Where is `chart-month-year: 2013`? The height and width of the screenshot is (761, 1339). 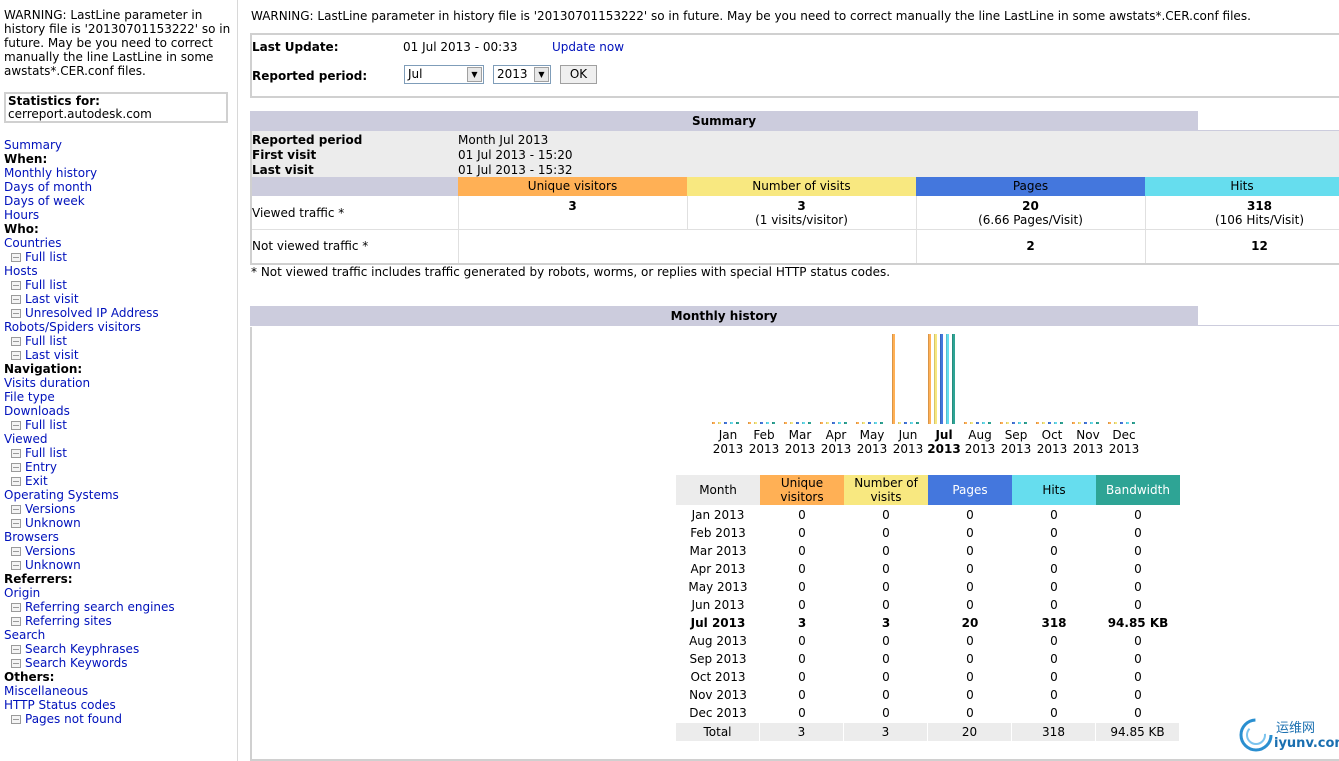 chart-month-year: 2013 is located at coordinates (1124, 449).